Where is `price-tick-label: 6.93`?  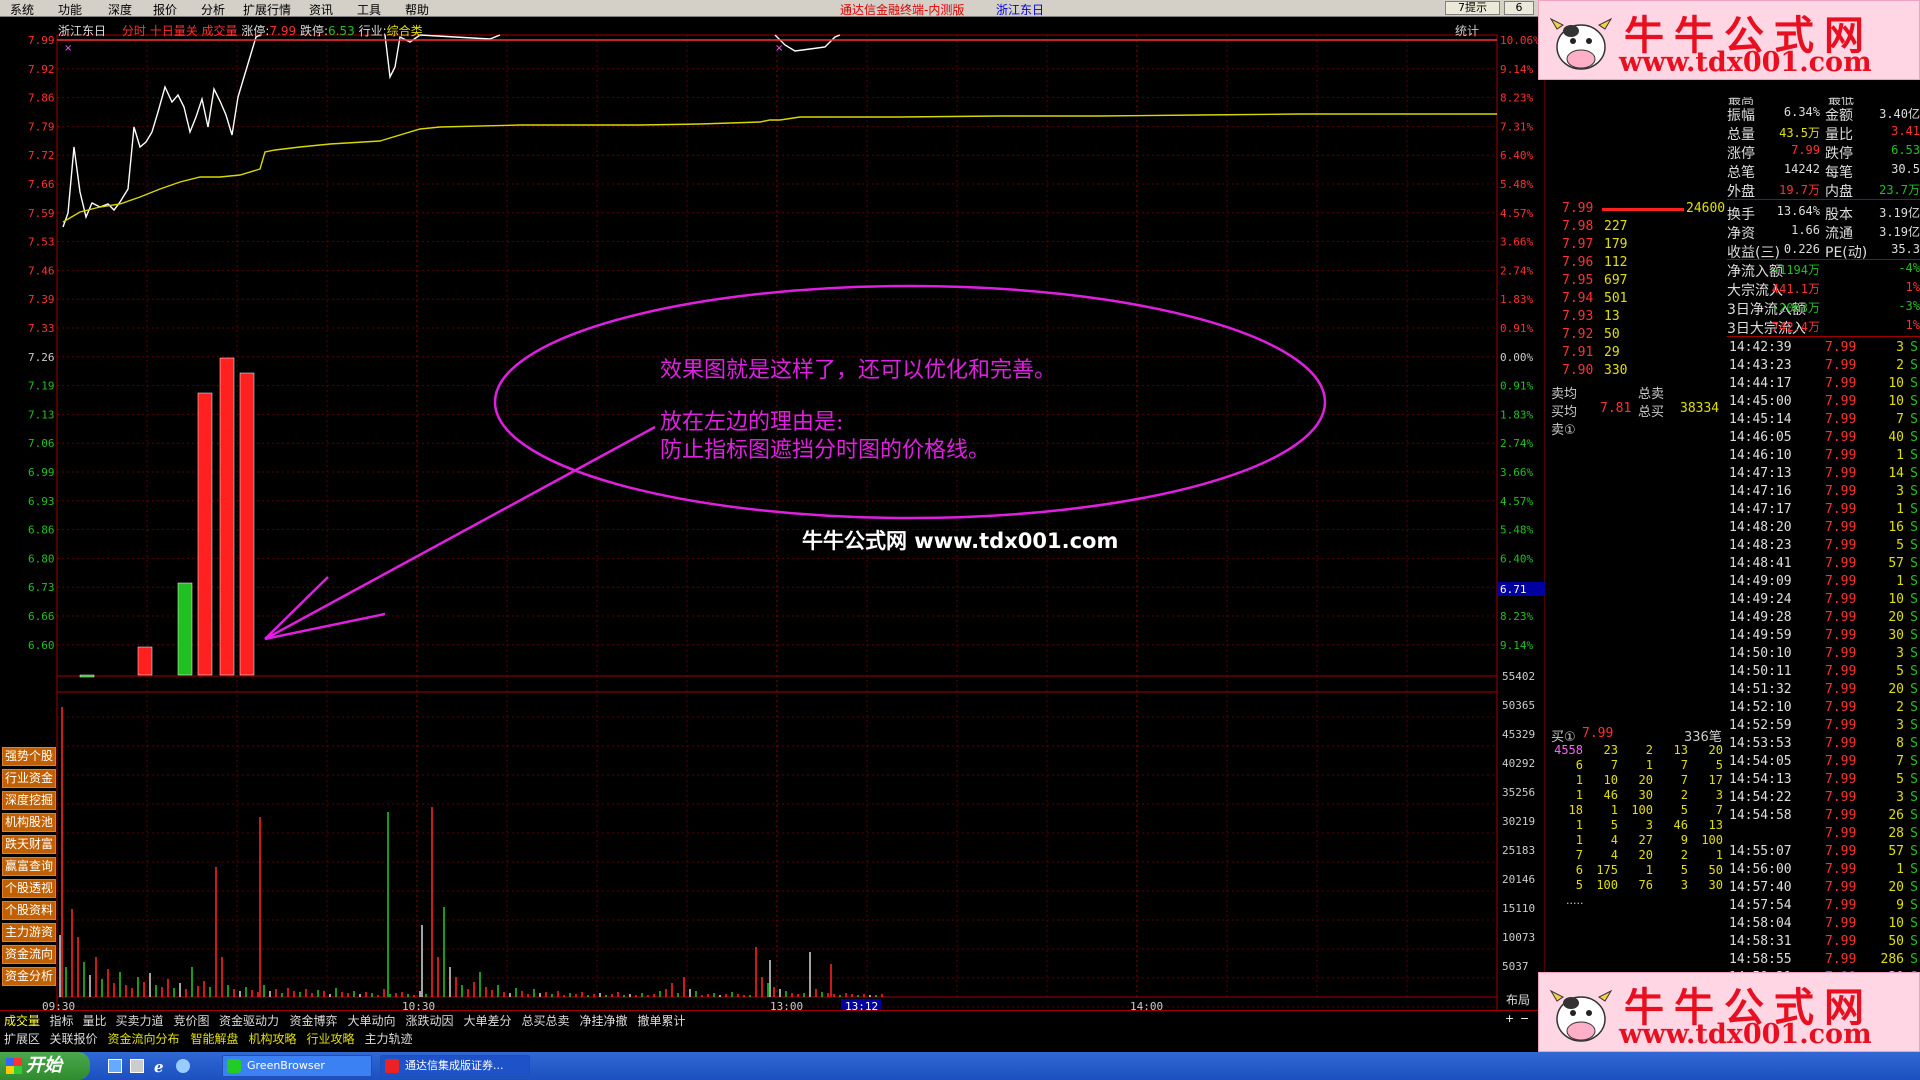
price-tick-label: 6.93 is located at coordinates (41, 501).